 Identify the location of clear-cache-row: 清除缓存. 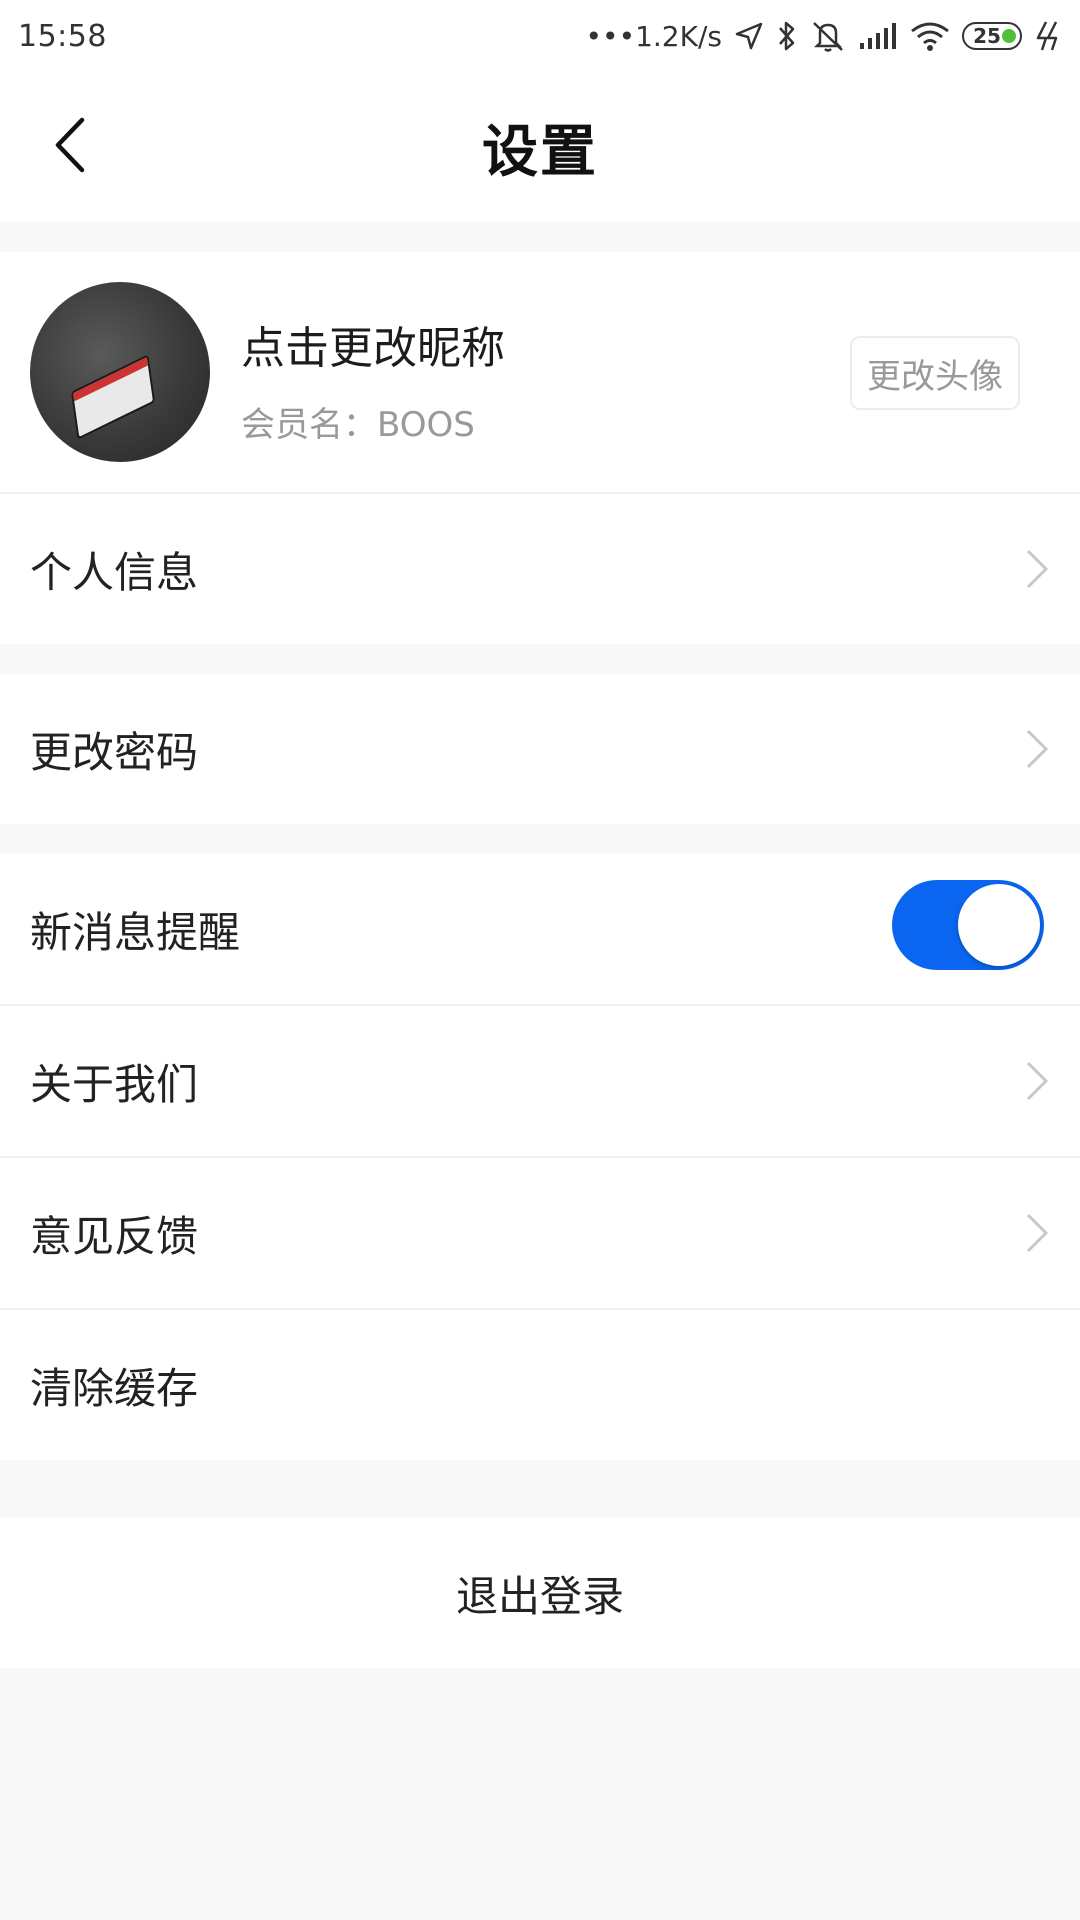
(540, 1385).